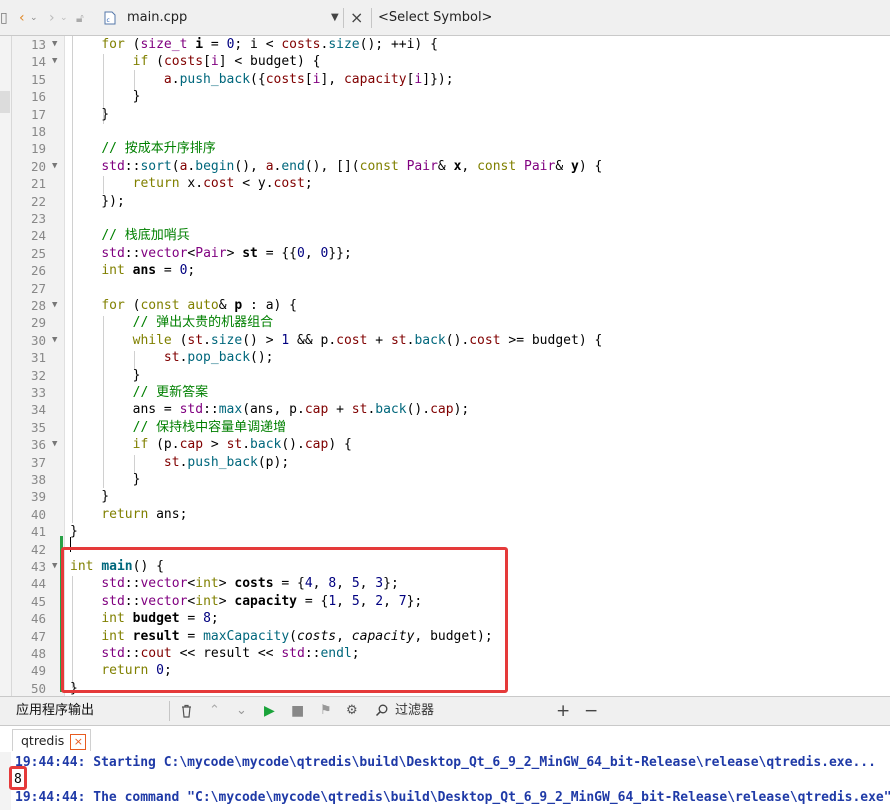 The image size is (890, 810). Describe the element at coordinates (38, 445) in the screenshot. I see `line-number: 36` at that location.